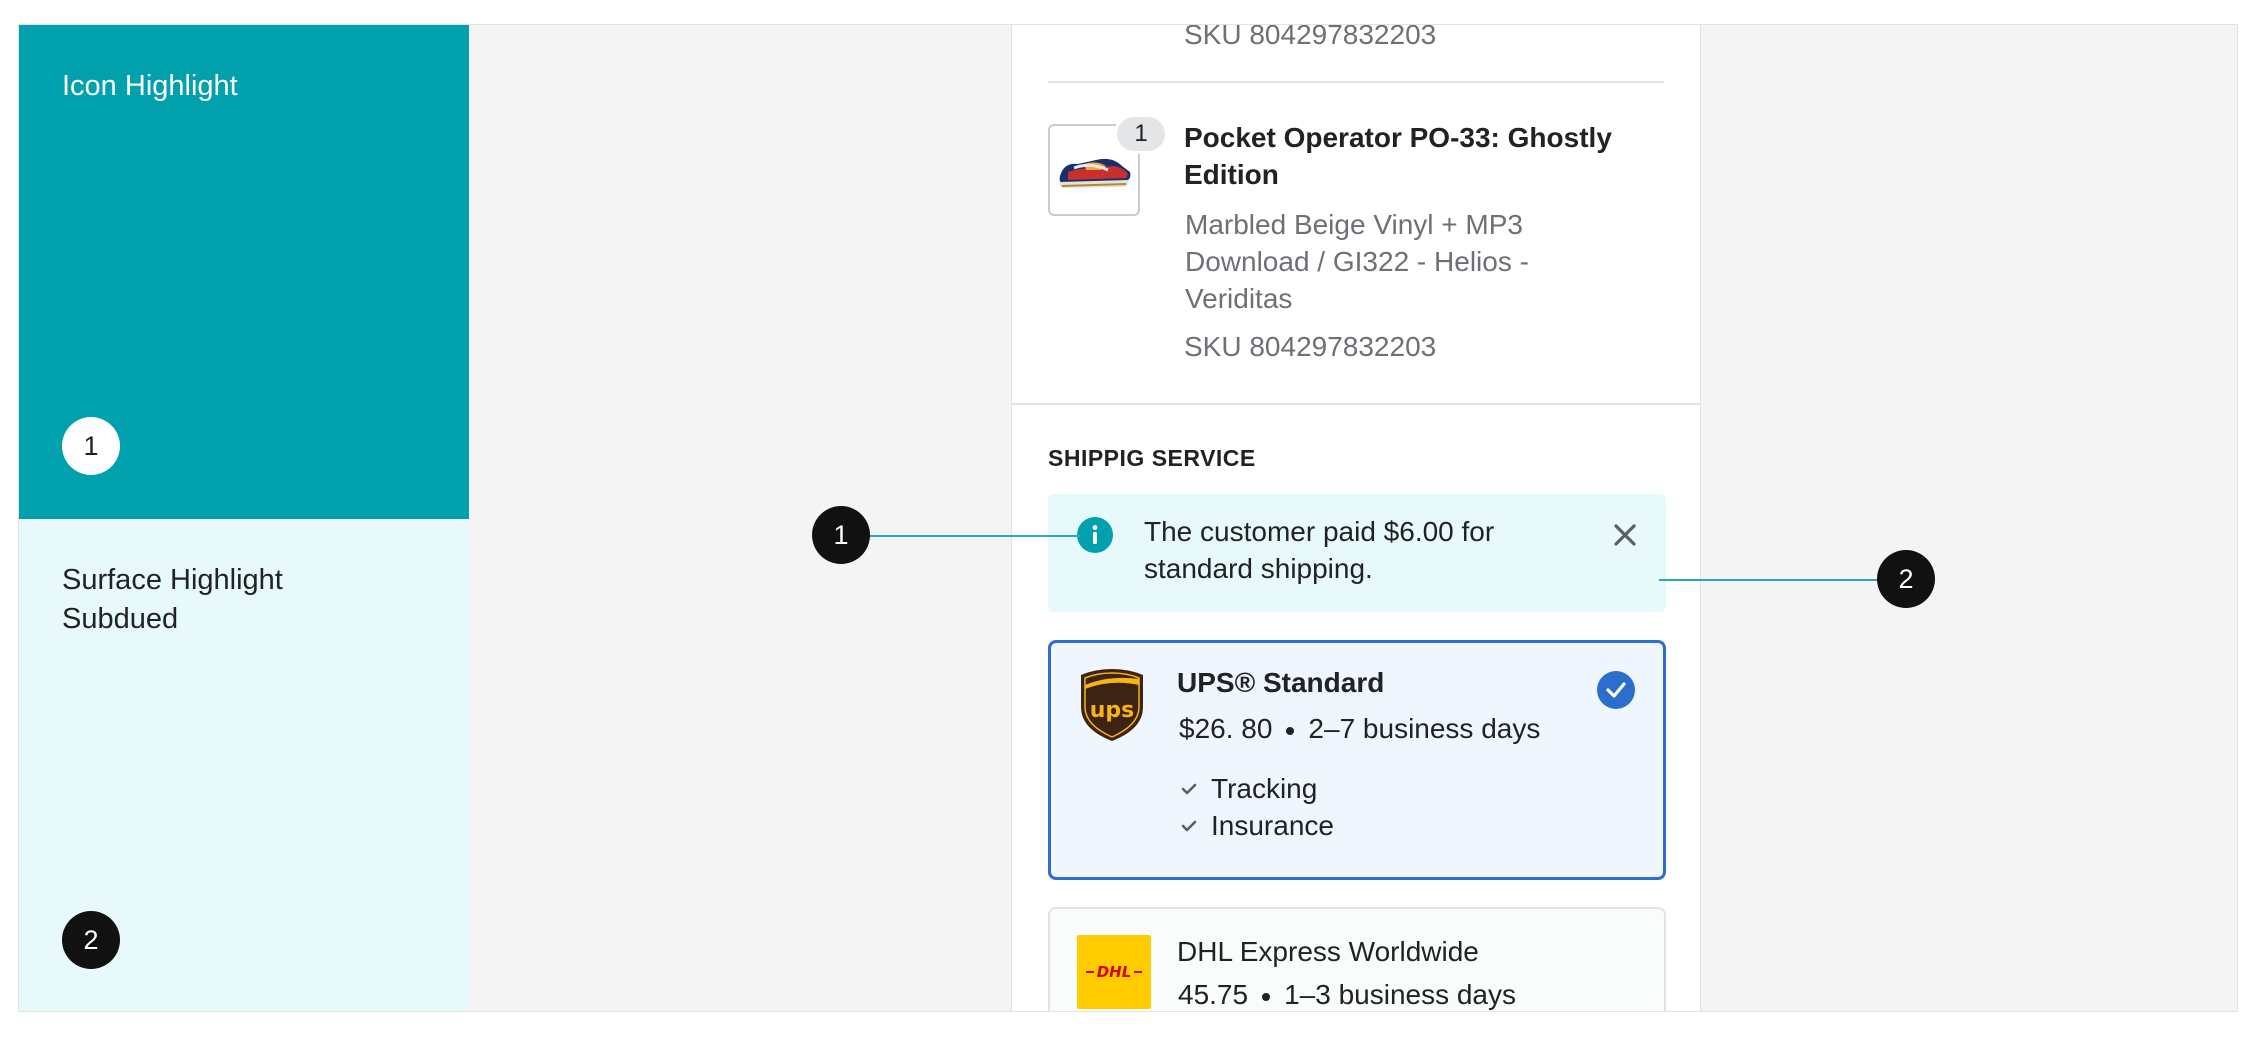 This screenshot has width=2256, height=1038. What do you see at coordinates (1328, 951) in the screenshot?
I see `rate-name: DHL Express Worldwide` at bounding box center [1328, 951].